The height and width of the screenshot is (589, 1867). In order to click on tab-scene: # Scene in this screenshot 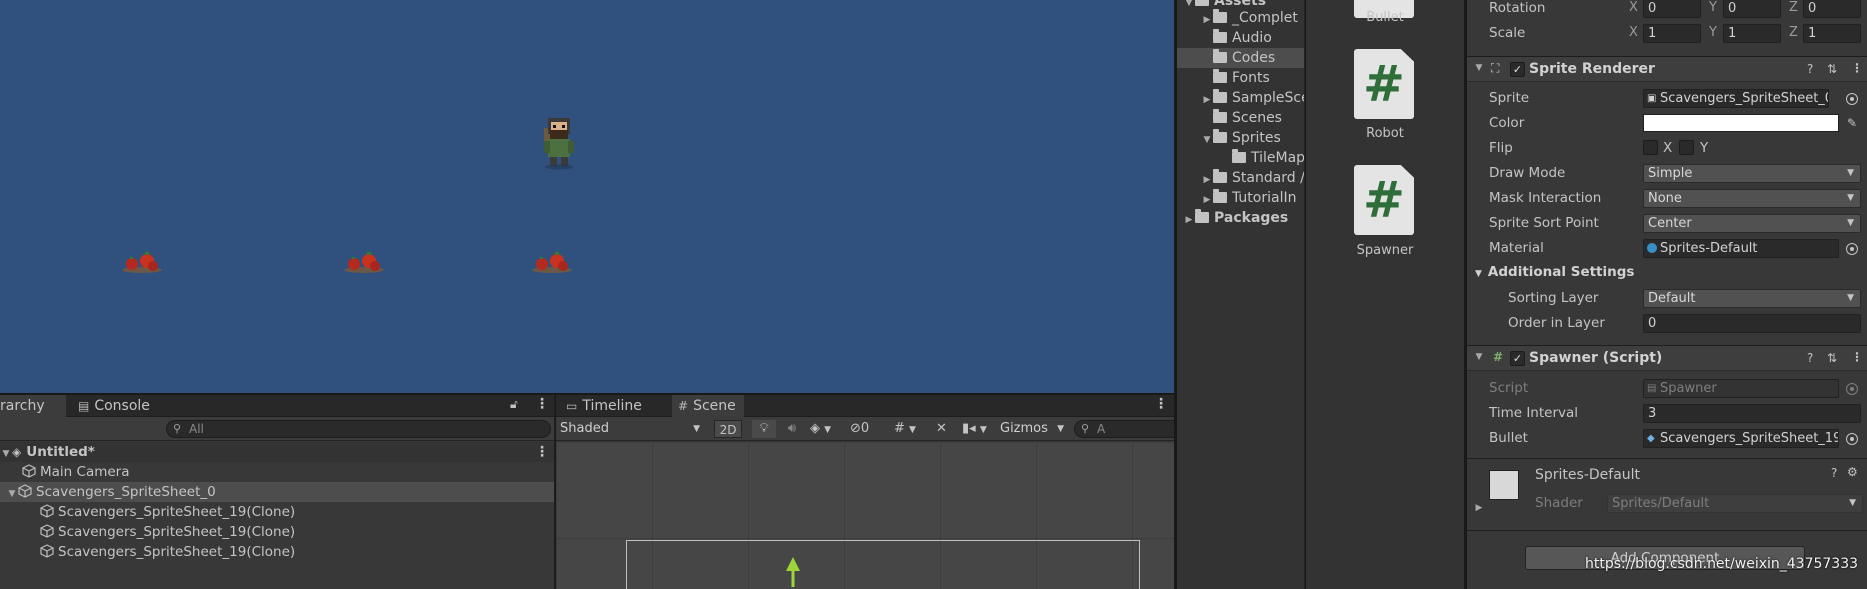, I will do `click(708, 406)`.